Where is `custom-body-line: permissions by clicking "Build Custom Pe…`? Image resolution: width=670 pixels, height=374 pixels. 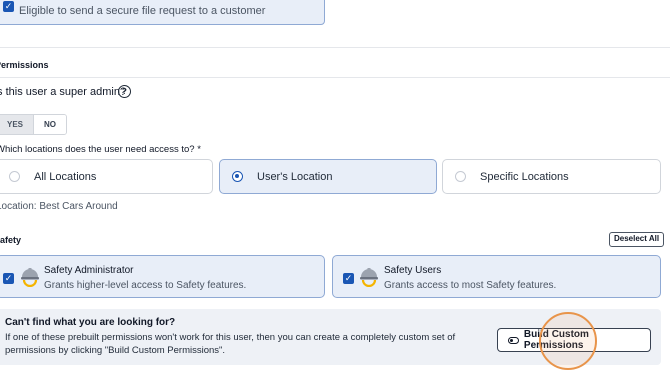 custom-body-line: permissions by clicking "Build Custom Pe… is located at coordinates (115, 350).